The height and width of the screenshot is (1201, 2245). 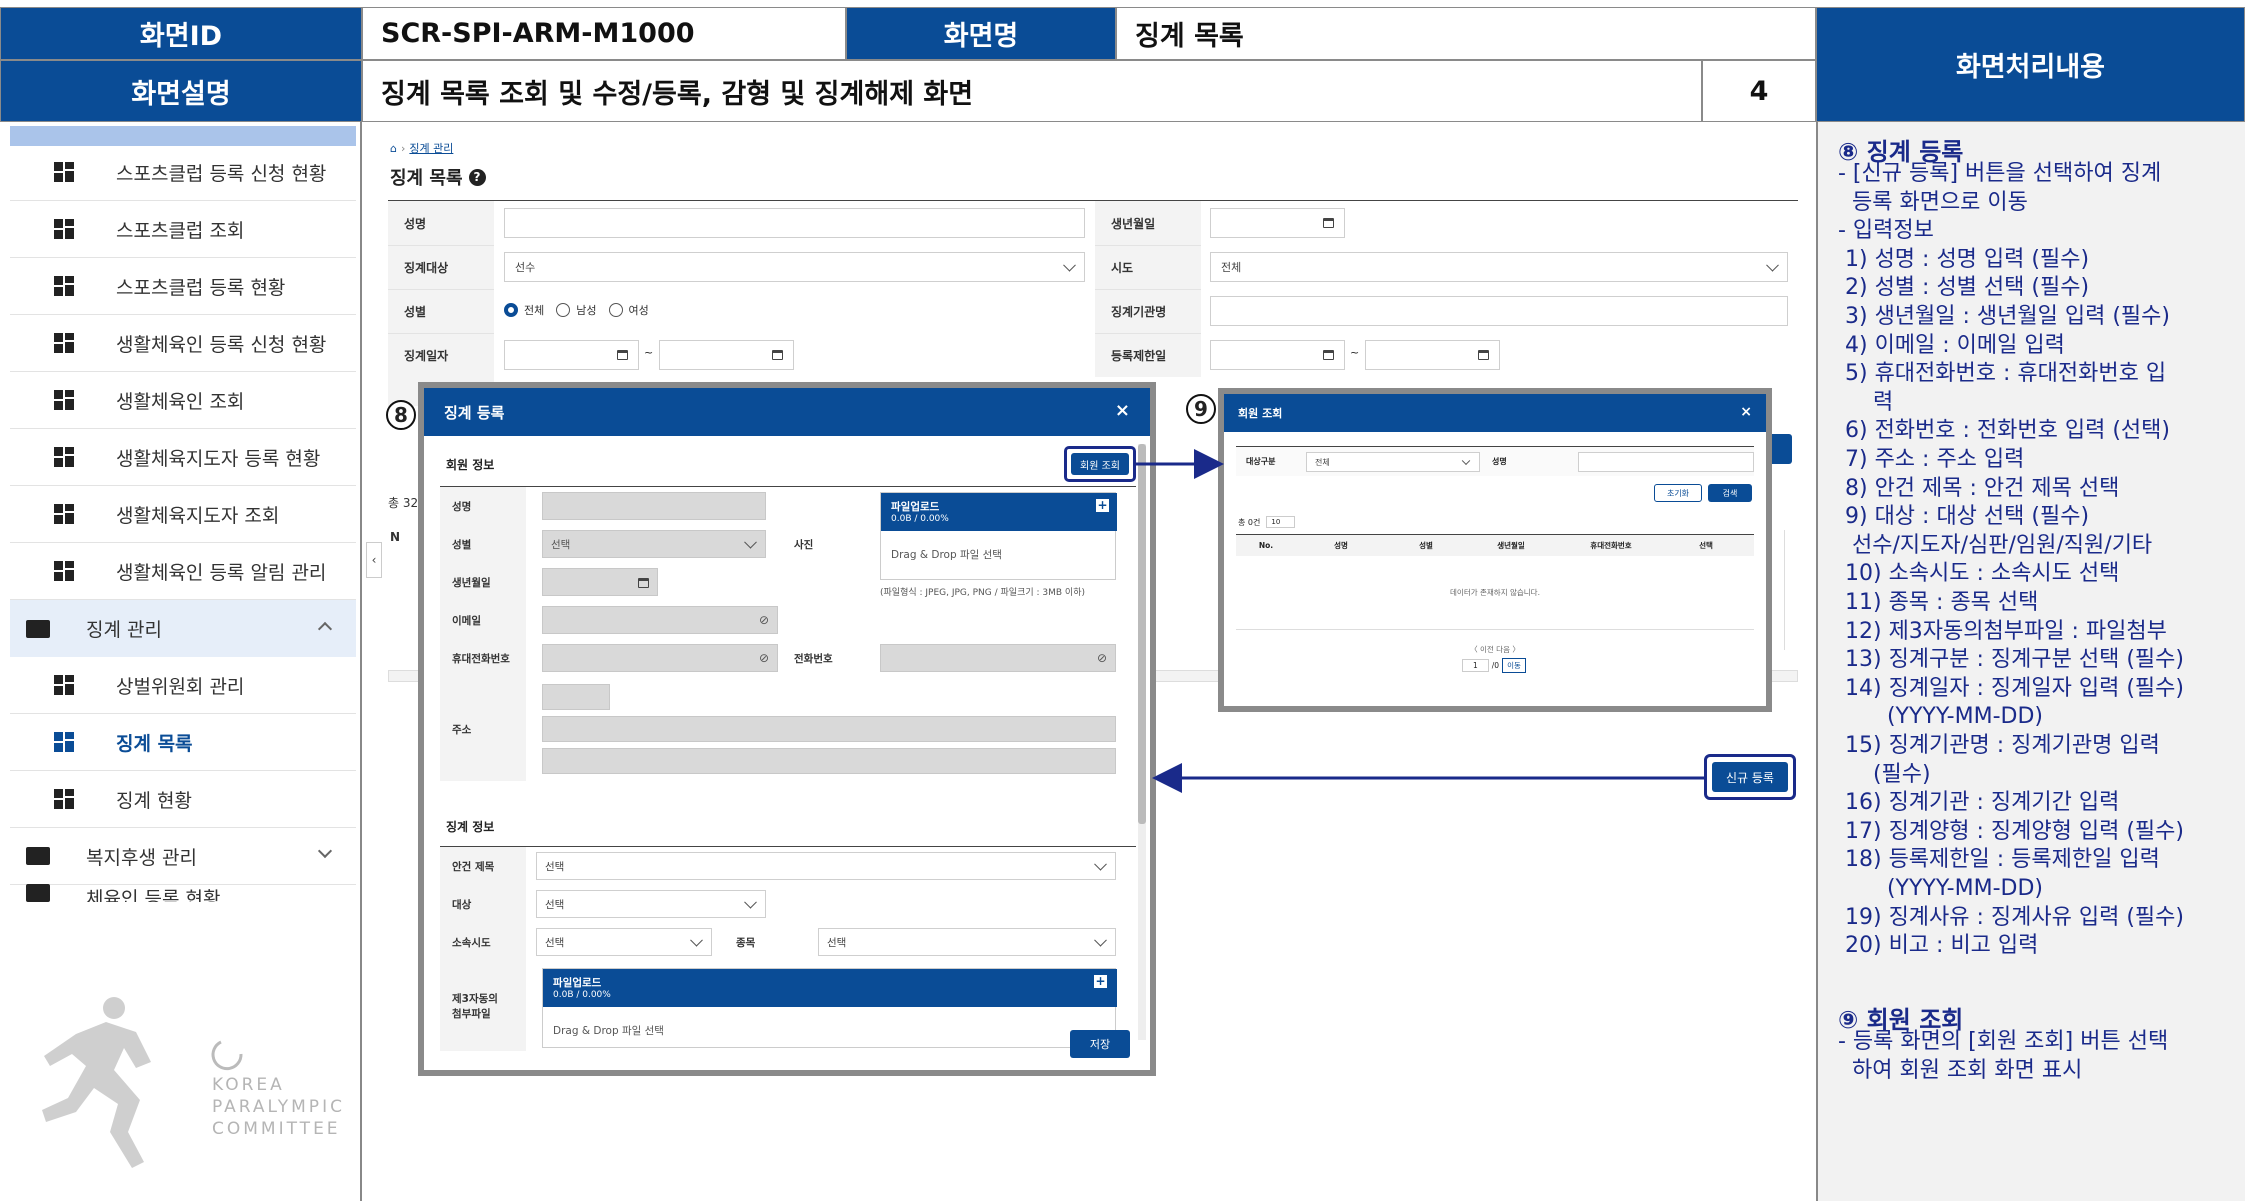 What do you see at coordinates (221, 572) in the screenshot?
I see `sidebar-item-label: 생활체육인 등록 알림 관리` at bounding box center [221, 572].